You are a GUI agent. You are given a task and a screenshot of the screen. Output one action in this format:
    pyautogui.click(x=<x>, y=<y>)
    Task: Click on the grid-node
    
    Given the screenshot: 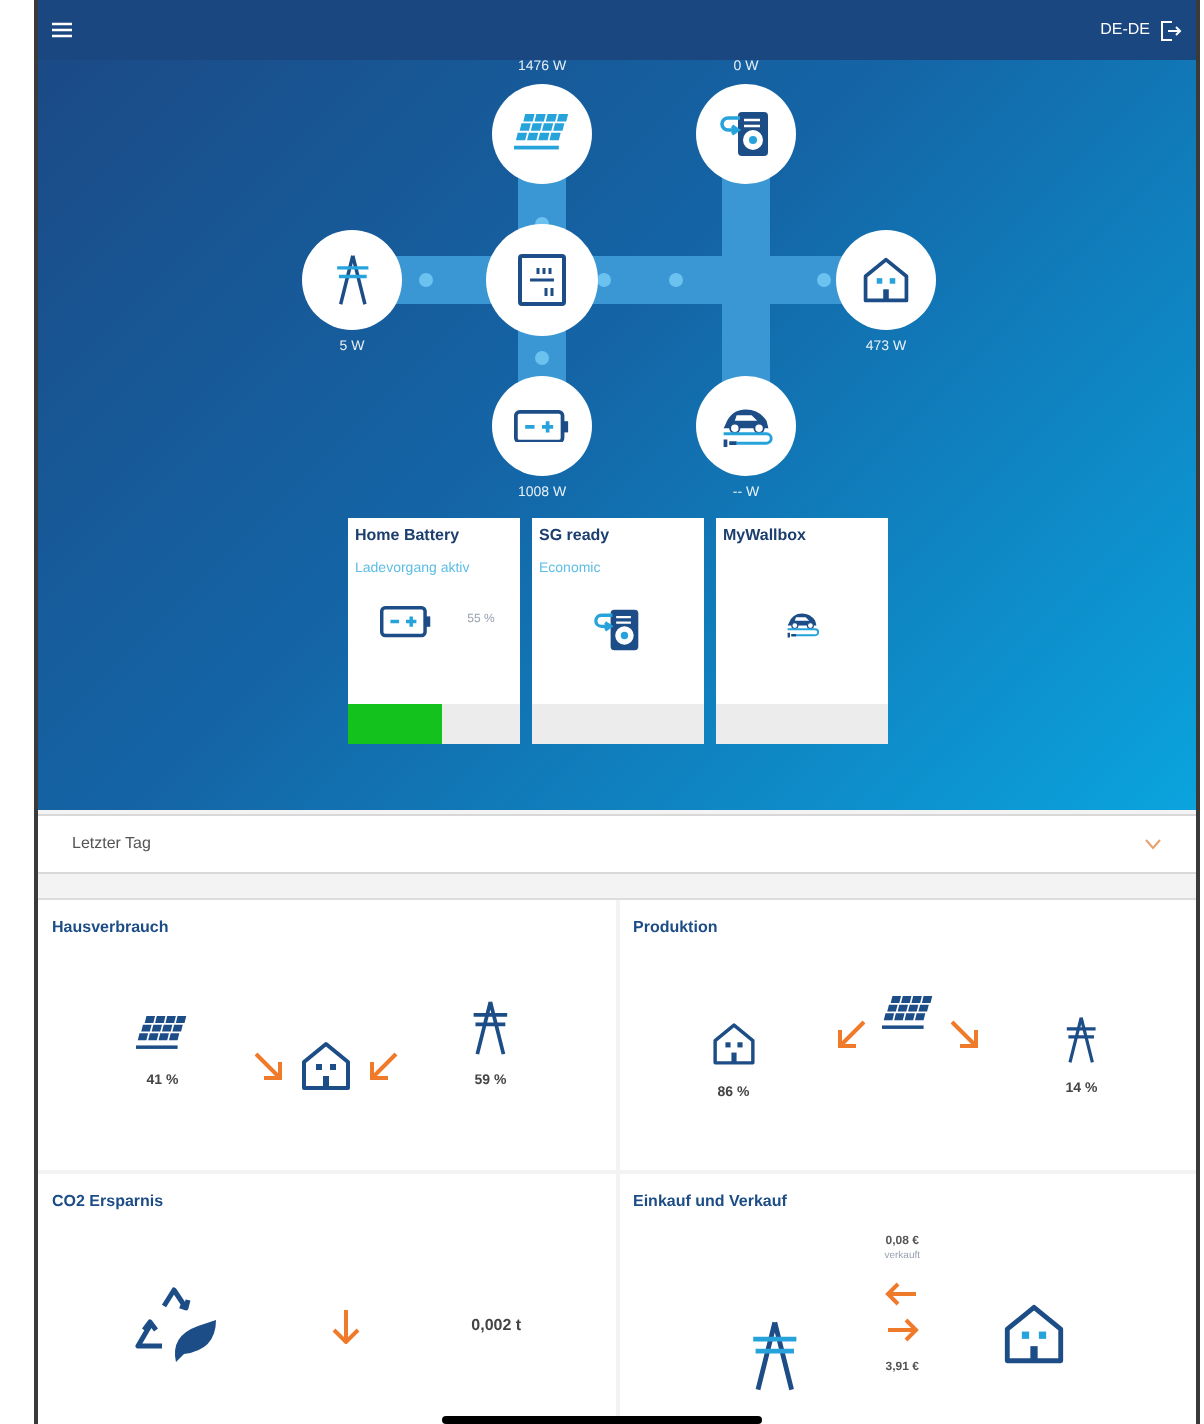 What is the action you would take?
    pyautogui.click(x=352, y=280)
    